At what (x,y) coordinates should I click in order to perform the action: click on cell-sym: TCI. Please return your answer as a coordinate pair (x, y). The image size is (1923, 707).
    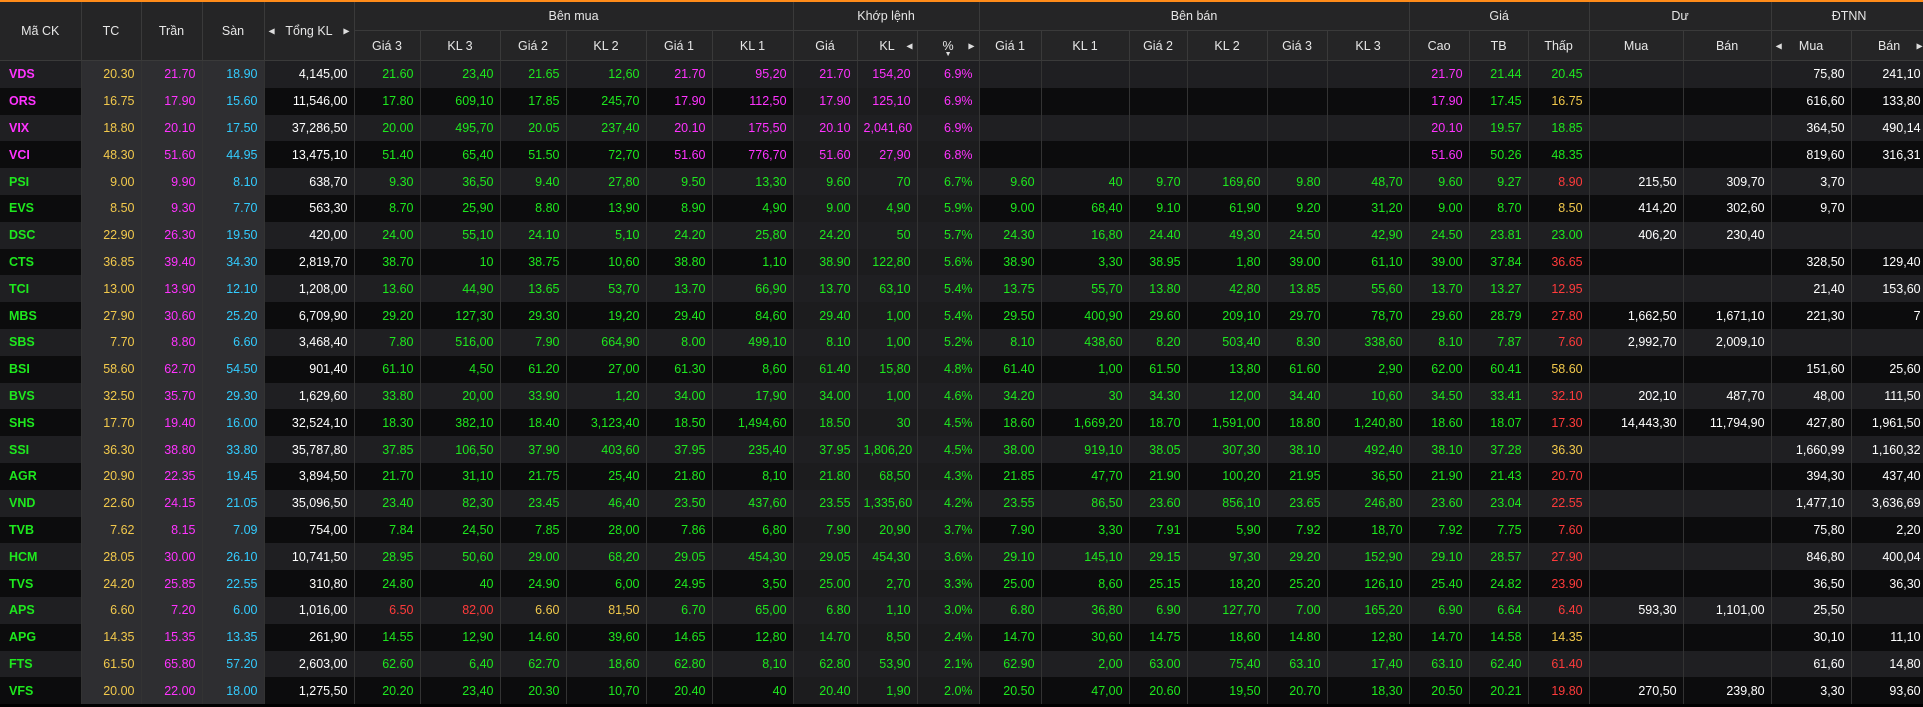
    Looking at the image, I should click on (41, 289).